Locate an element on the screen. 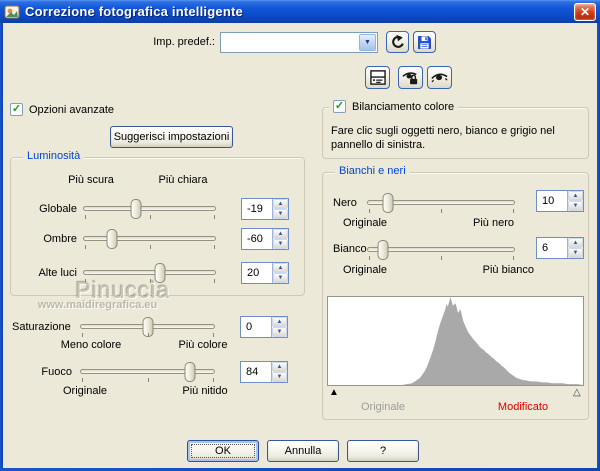 This screenshot has width=600, height=471. saturation-slider is located at coordinates (147, 327).